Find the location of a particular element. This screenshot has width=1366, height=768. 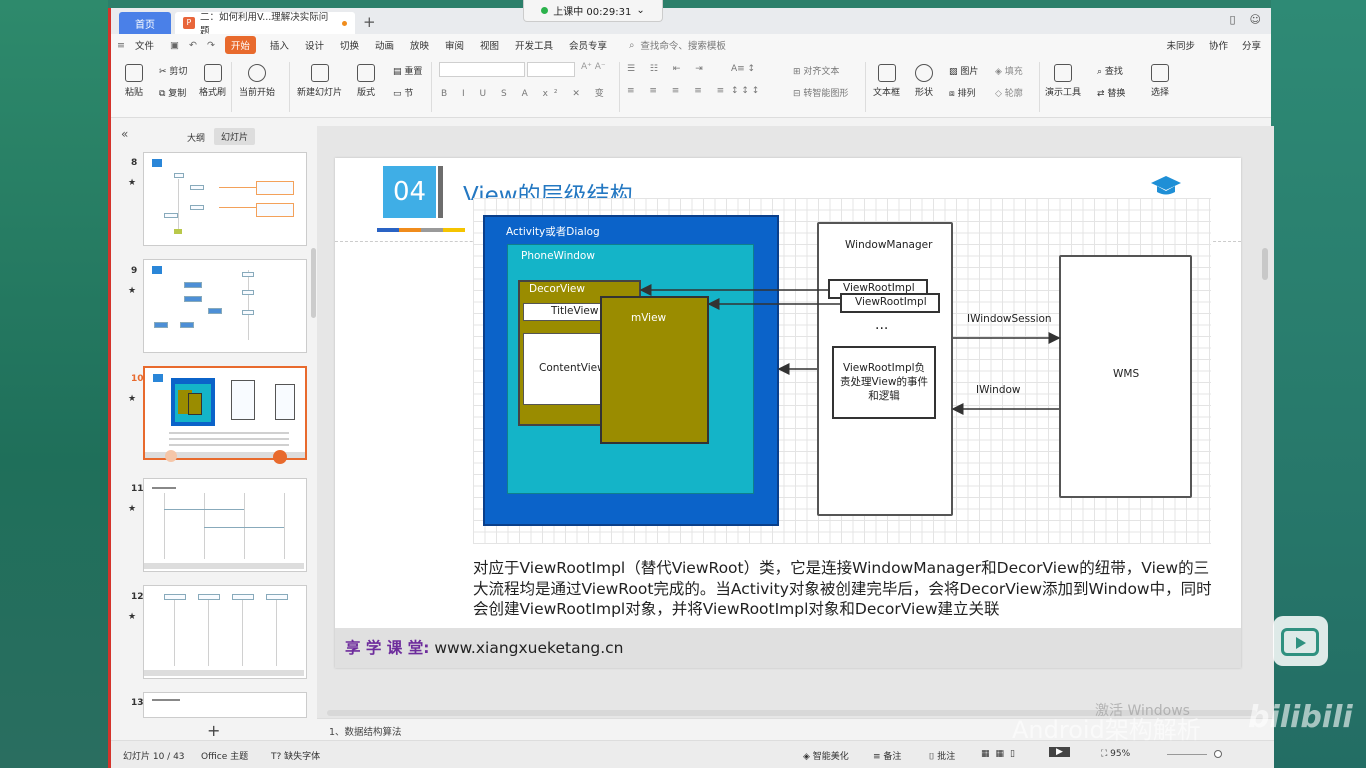

thumb-wm-box is located at coordinates (243, 400).